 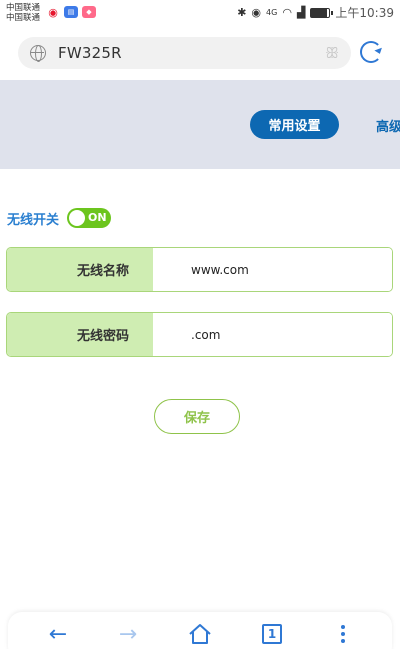 What do you see at coordinates (371, 52) in the screenshot?
I see `refresh-icon` at bounding box center [371, 52].